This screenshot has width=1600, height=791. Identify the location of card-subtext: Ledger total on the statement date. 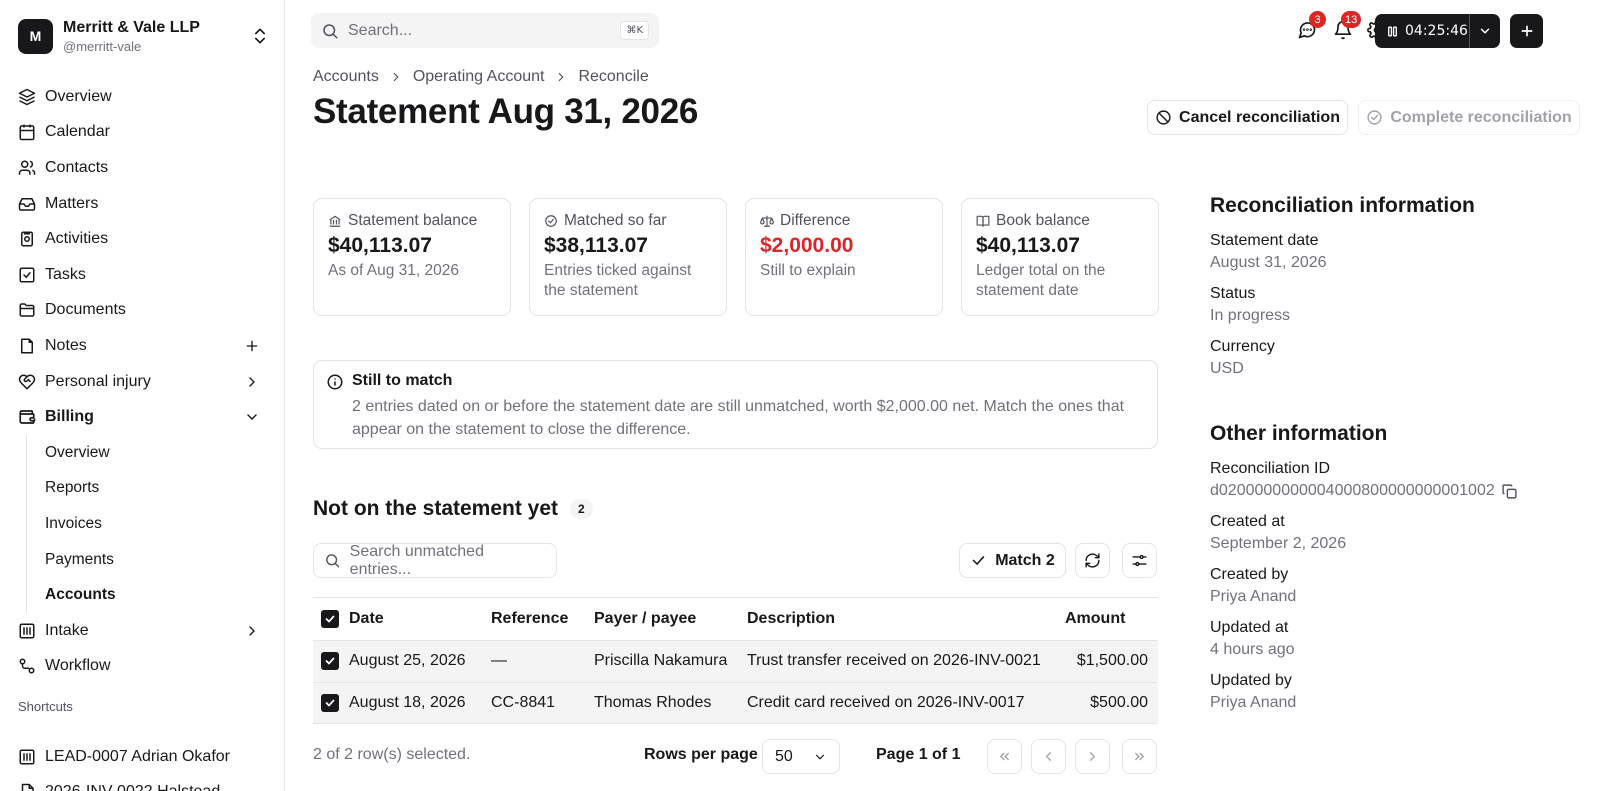
(1041, 280).